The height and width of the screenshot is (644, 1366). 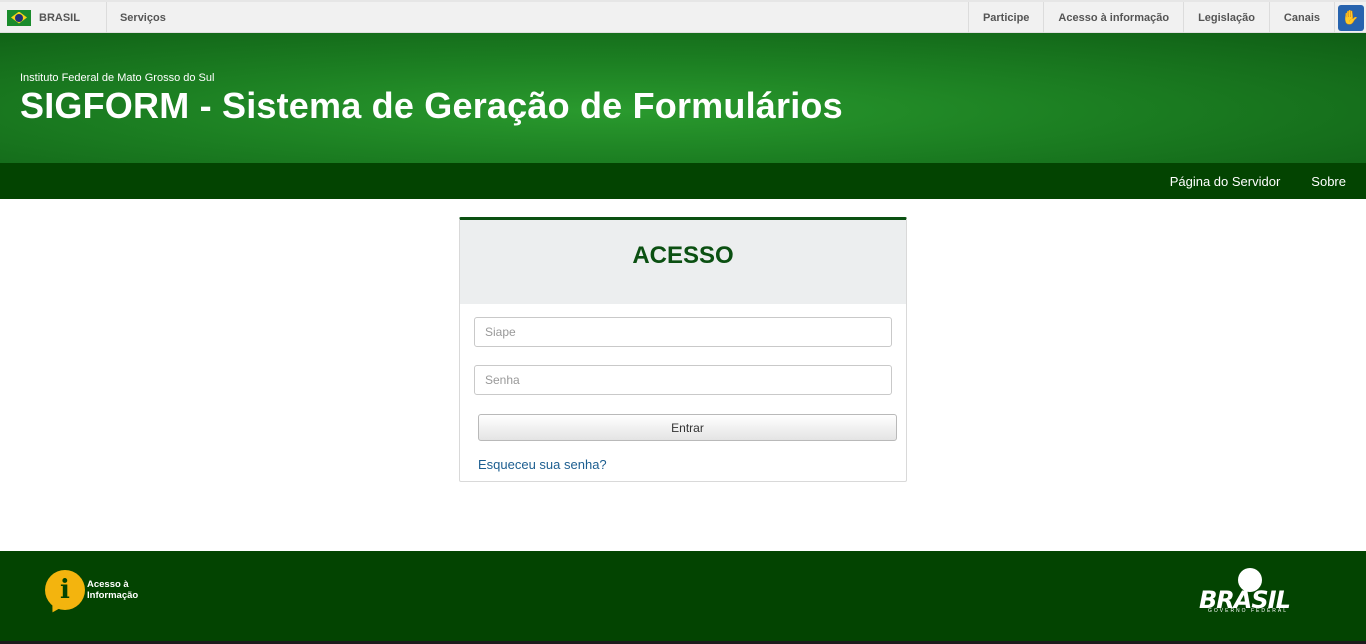 I want to click on institution-name: Instituto Federal de Mato Grosso do Sul, so click(x=117, y=78).